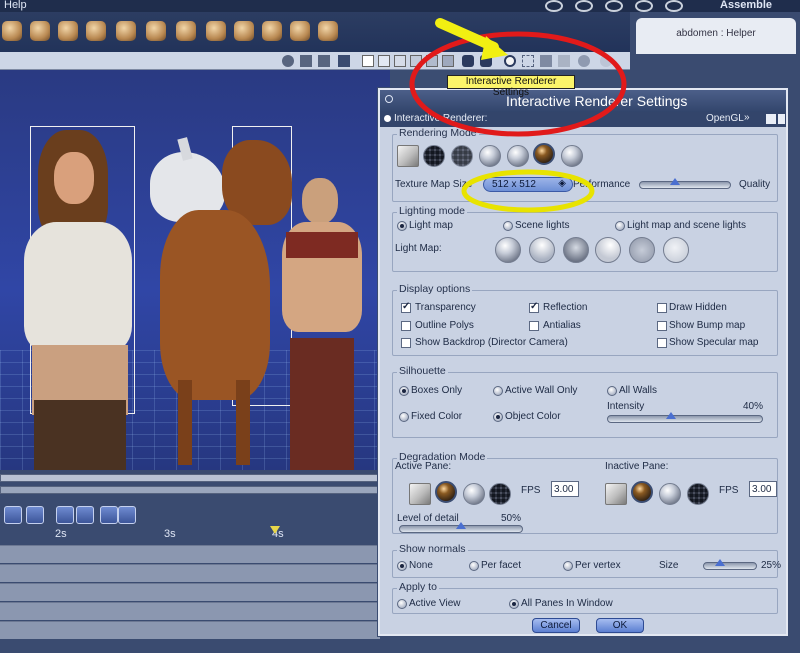 Image resolution: width=800 pixels, height=653 pixels. Describe the element at coordinates (528, 191) in the screenshot. I see `yellow-highlight-ellipse` at that location.